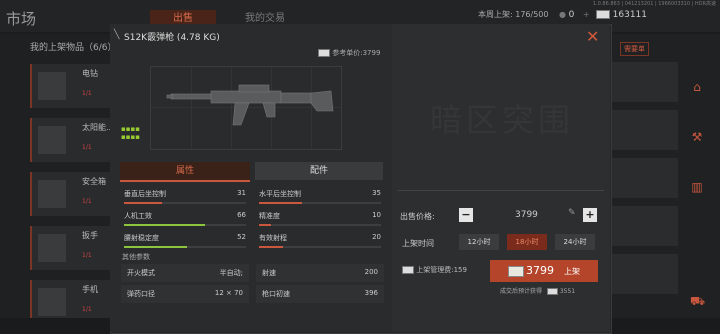 The width and height of the screenshot is (720, 334). Describe the element at coordinates (592, 36) in the screenshot. I see `close-icon: ✕` at that location.